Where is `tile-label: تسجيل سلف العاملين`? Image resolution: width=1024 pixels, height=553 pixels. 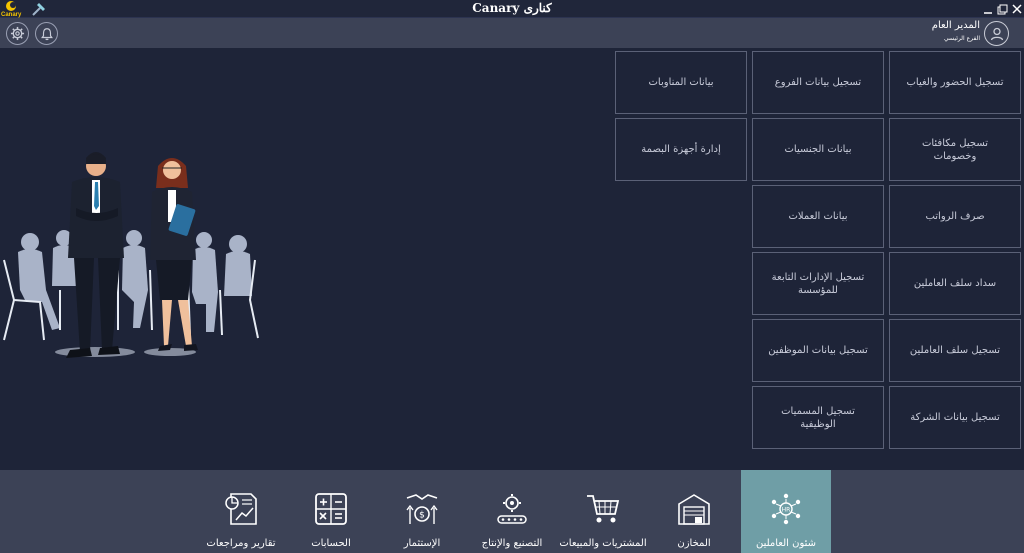 tile-label: تسجيل سلف العاملين is located at coordinates (955, 350).